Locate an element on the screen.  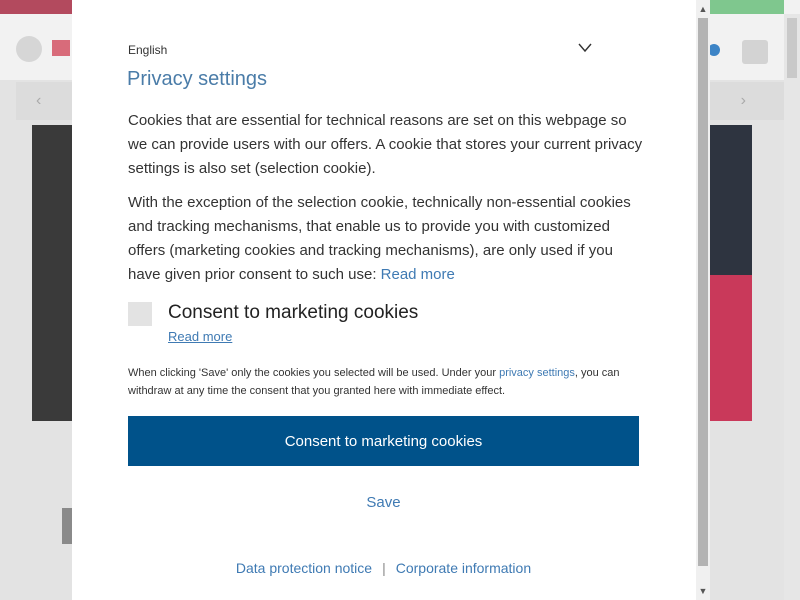
read-more-link: Read more is located at coordinates (418, 274).